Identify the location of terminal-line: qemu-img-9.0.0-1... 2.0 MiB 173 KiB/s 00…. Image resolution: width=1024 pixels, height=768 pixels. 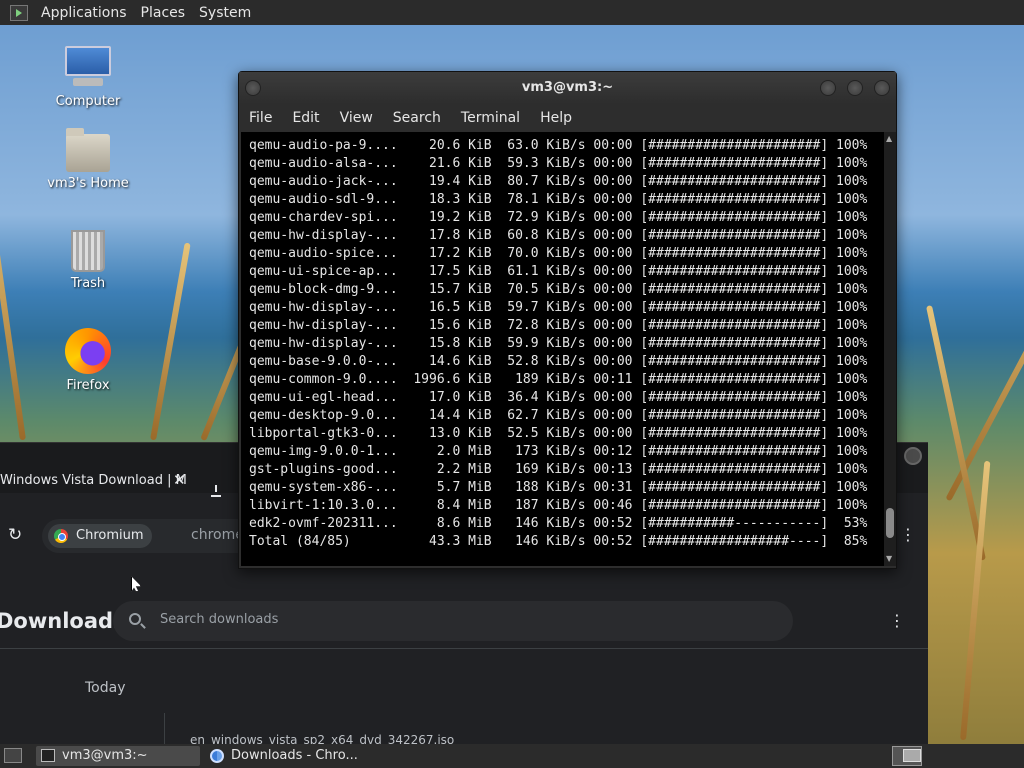
(558, 451).